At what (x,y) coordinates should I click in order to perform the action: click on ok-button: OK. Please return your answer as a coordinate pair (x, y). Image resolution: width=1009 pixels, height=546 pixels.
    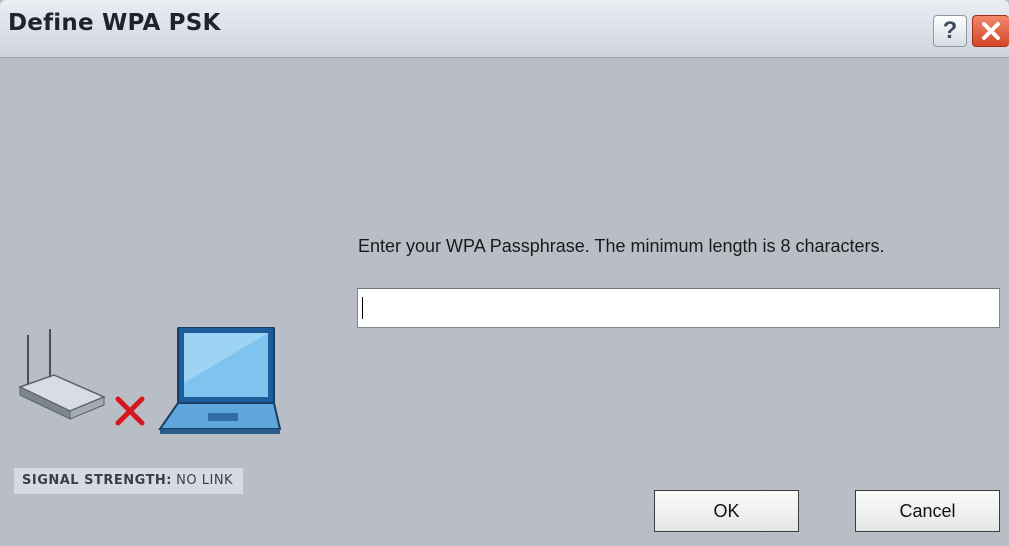
    Looking at the image, I should click on (726, 511).